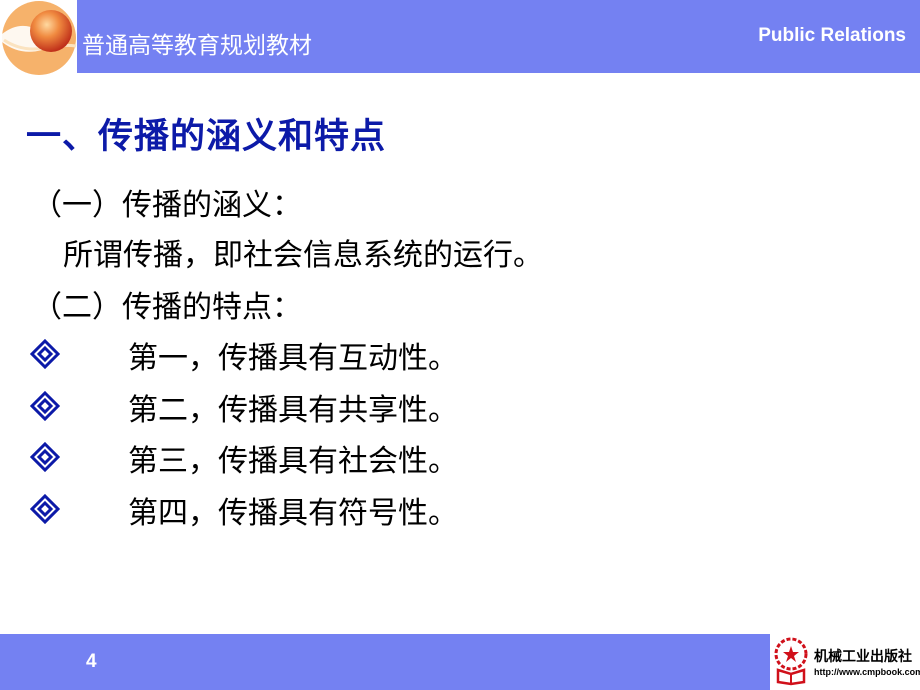 The width and height of the screenshot is (920, 690). Describe the element at coordinates (197, 46) in the screenshot. I see `series-title: 普通高等教育规划教材` at that location.